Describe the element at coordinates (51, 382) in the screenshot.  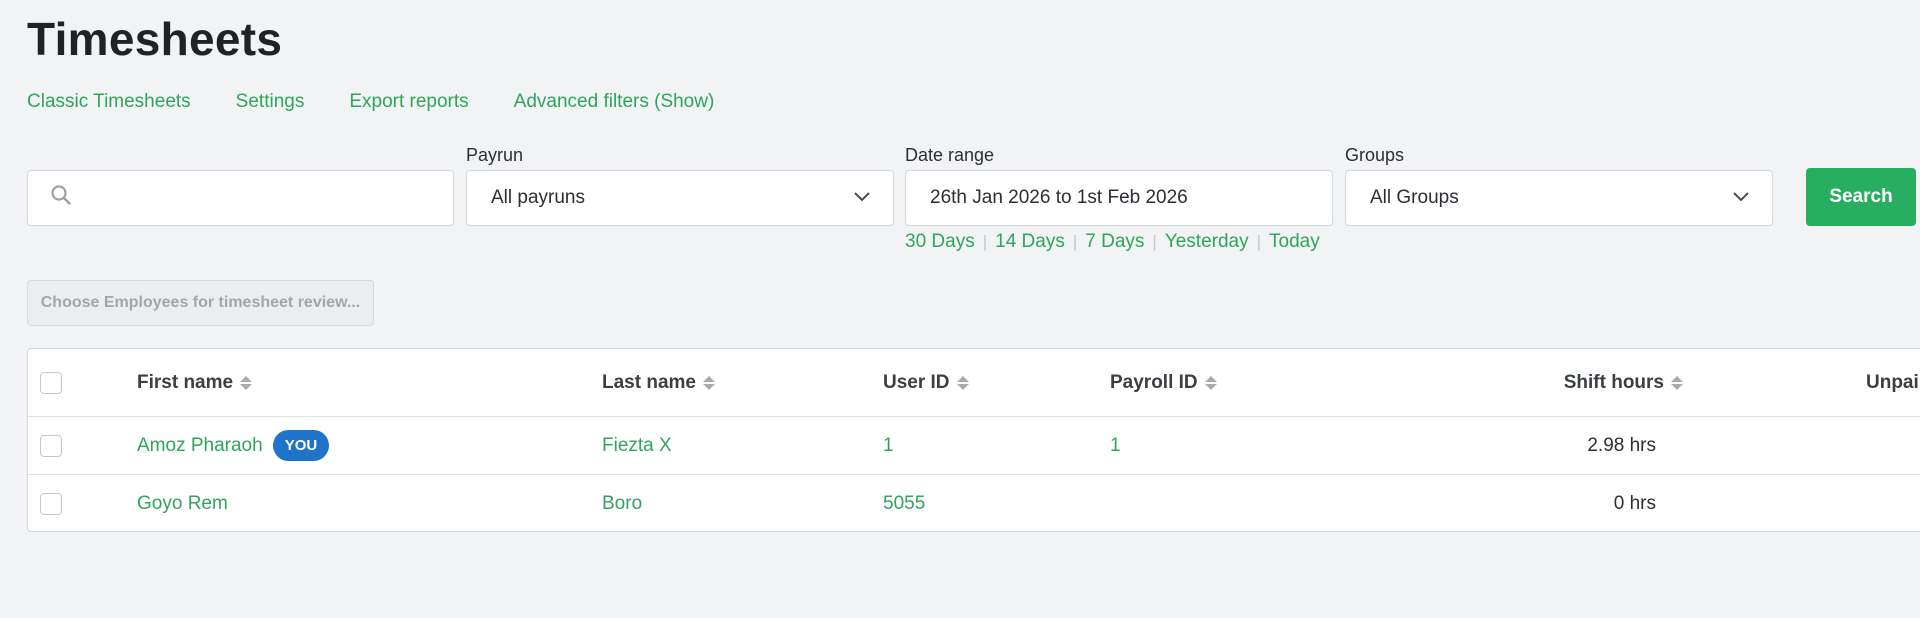
I see `select-all-checkbox` at that location.